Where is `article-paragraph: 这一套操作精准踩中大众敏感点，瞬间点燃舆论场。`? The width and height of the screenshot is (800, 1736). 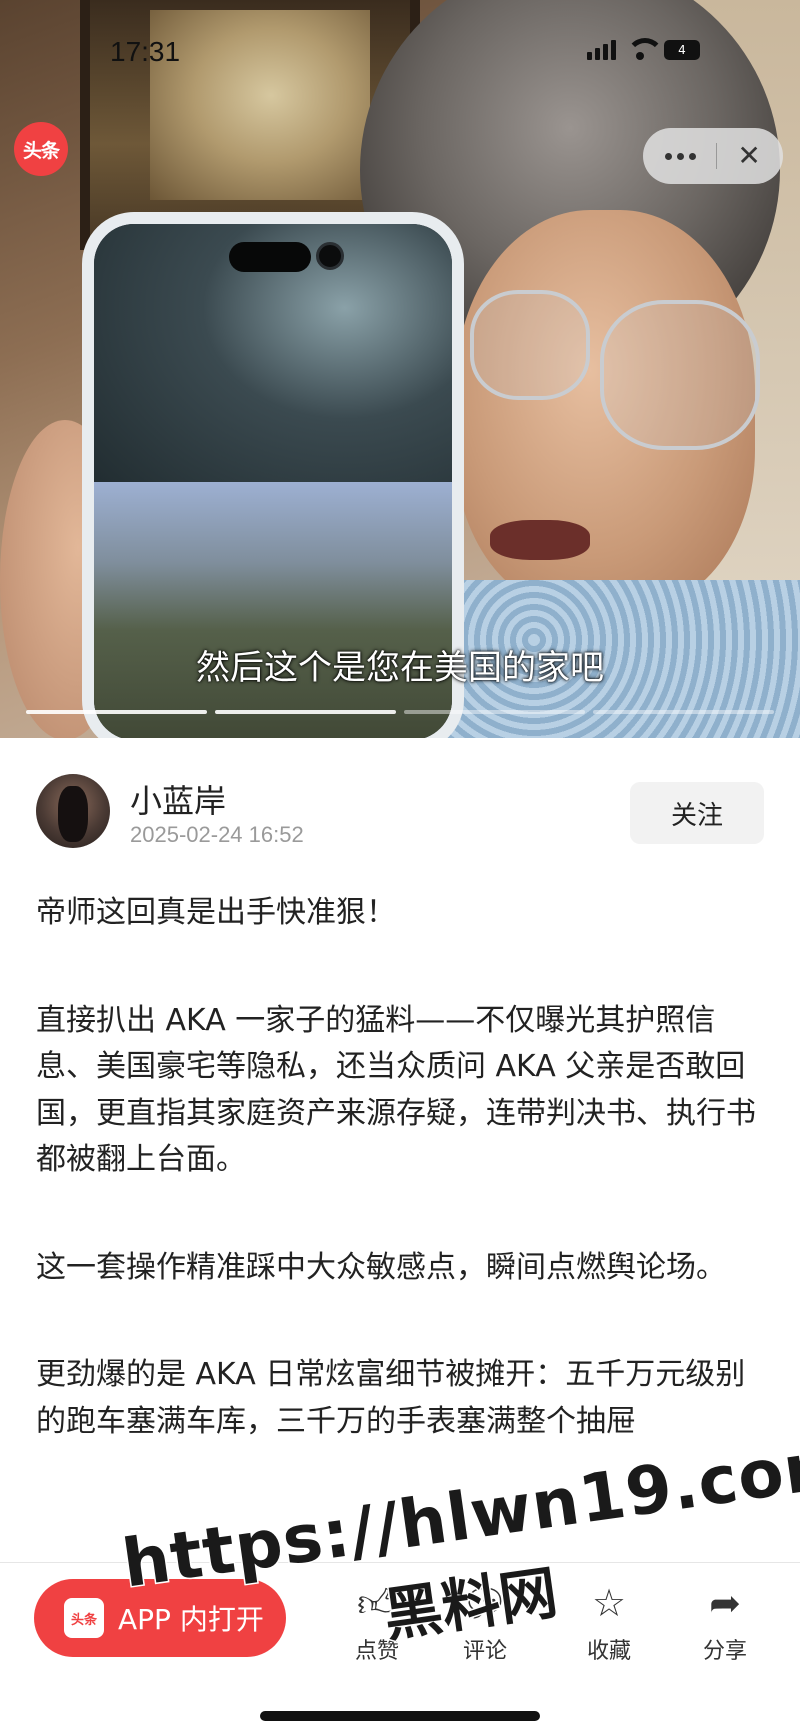 article-paragraph: 这一套操作精准踩中大众敏感点，瞬间点燃舆论场。 is located at coordinates (381, 1267).